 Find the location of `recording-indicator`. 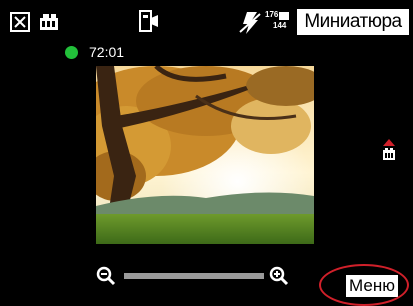

recording-indicator is located at coordinates (71, 52).